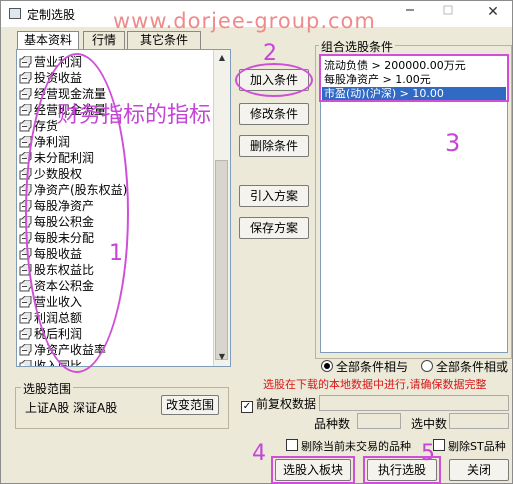 The image size is (513, 484). Describe the element at coordinates (134, 115) in the screenshot. I see `annotation-note: 财务指标的指标` at that location.